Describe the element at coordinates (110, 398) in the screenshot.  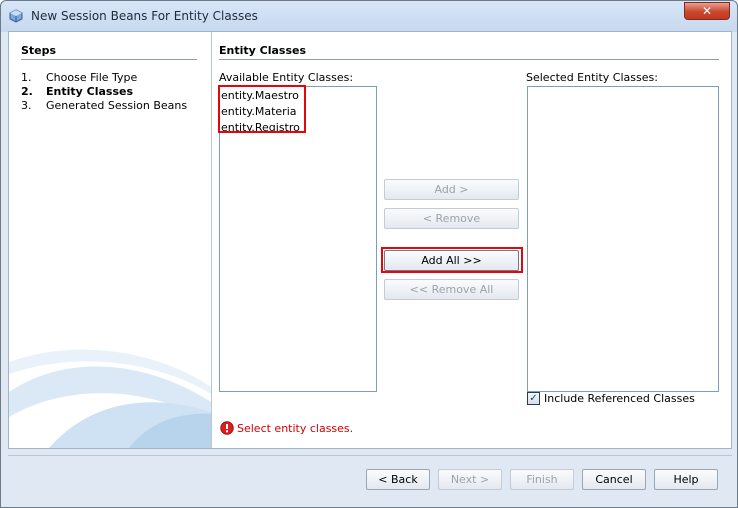
I see `decorative-swoosh` at that location.